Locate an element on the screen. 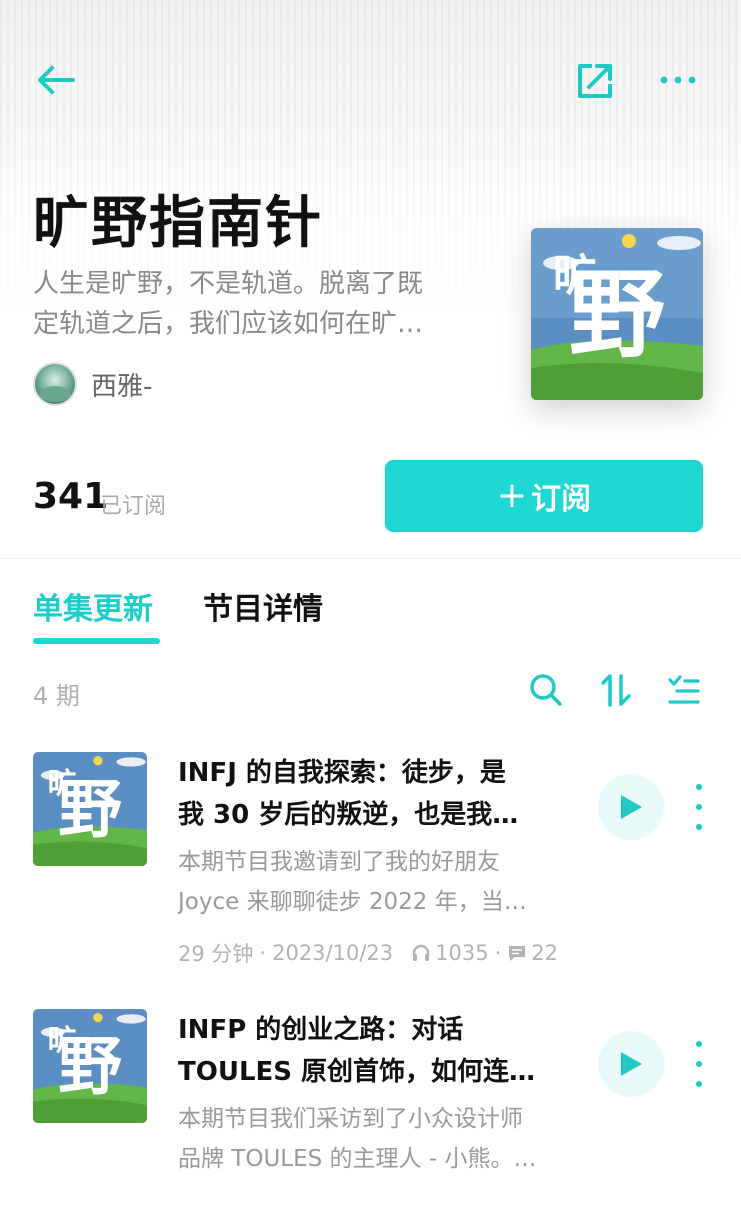  episode-meta: 29 分钟 · 2023/10/23 1035 · 22 is located at coordinates (368, 953).